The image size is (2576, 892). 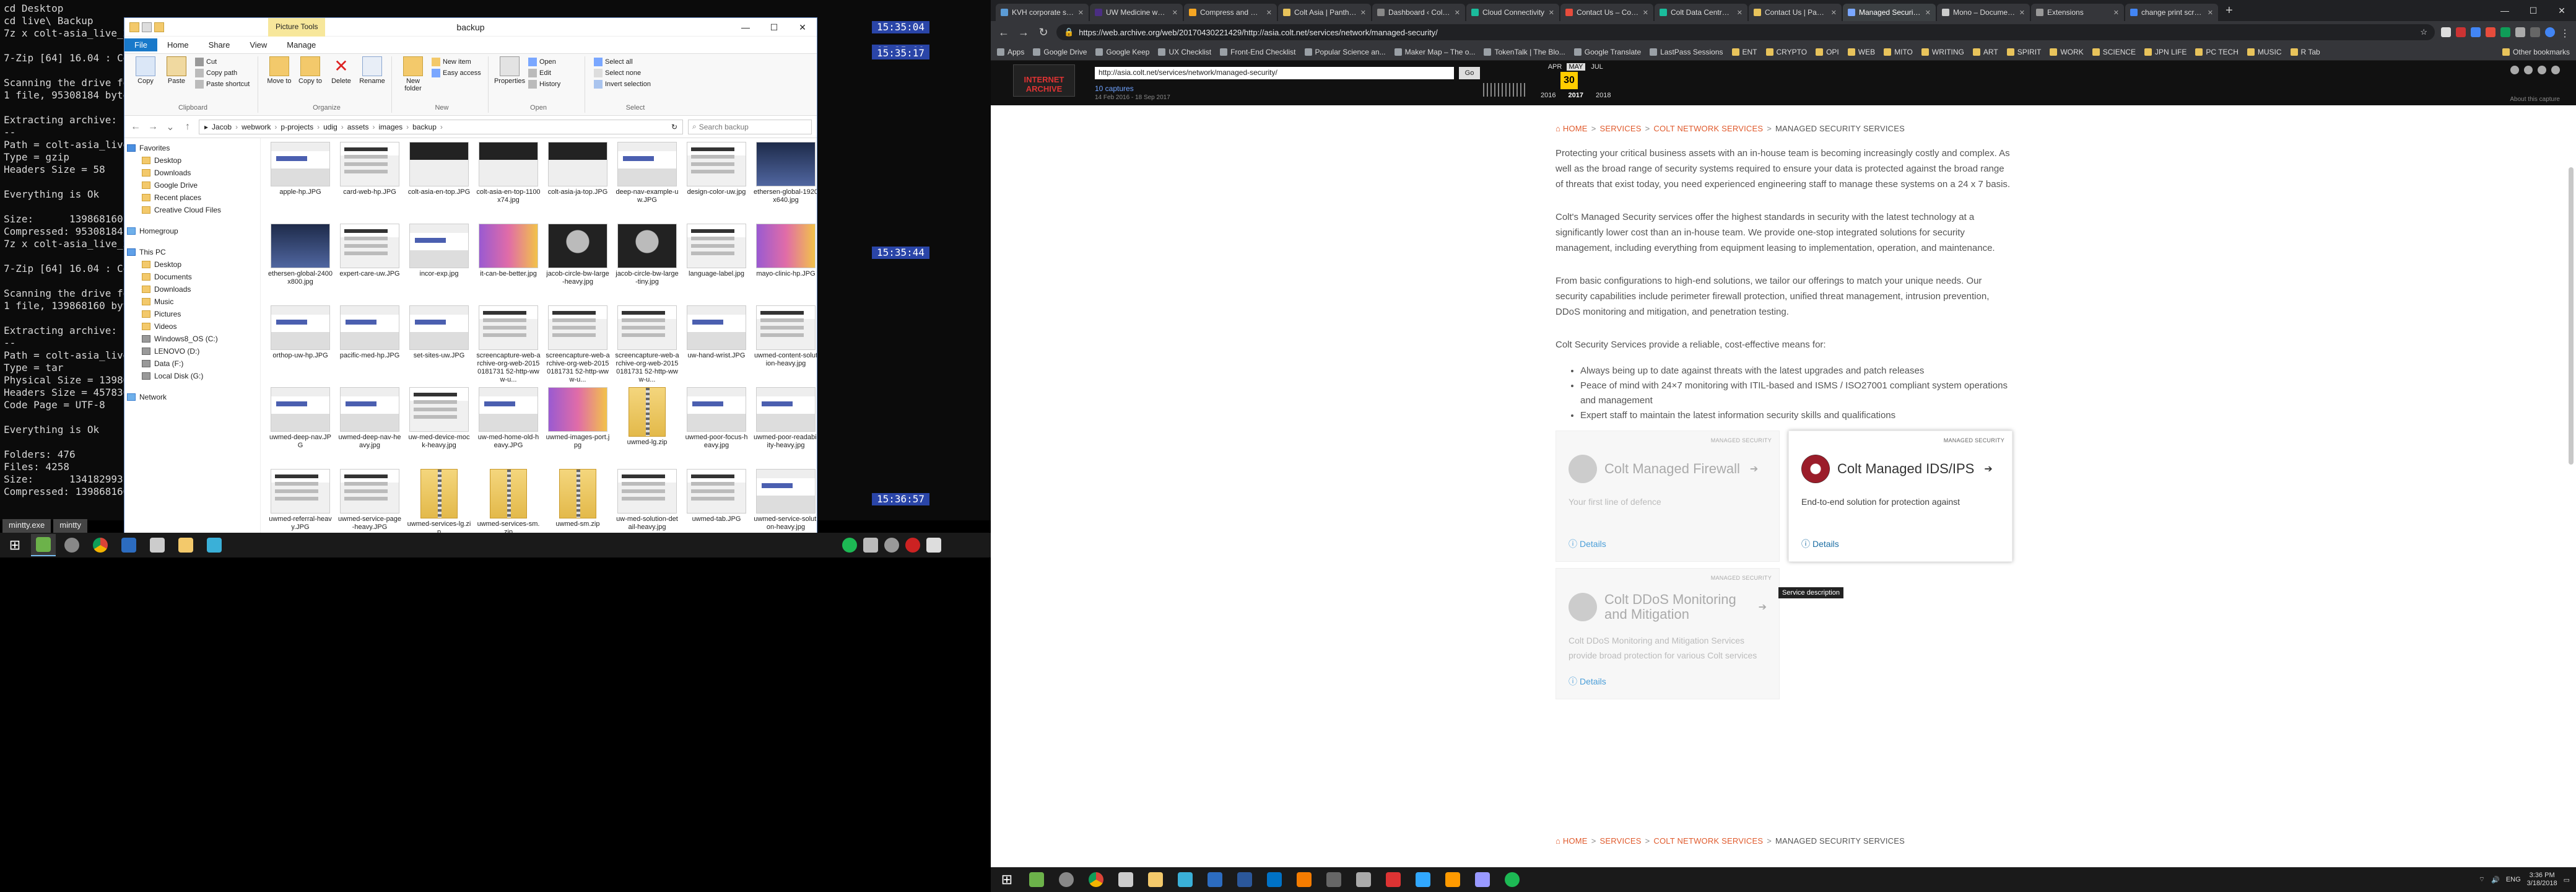 I want to click on breadcrumb-services: SERVICES, so click(x=1620, y=841).